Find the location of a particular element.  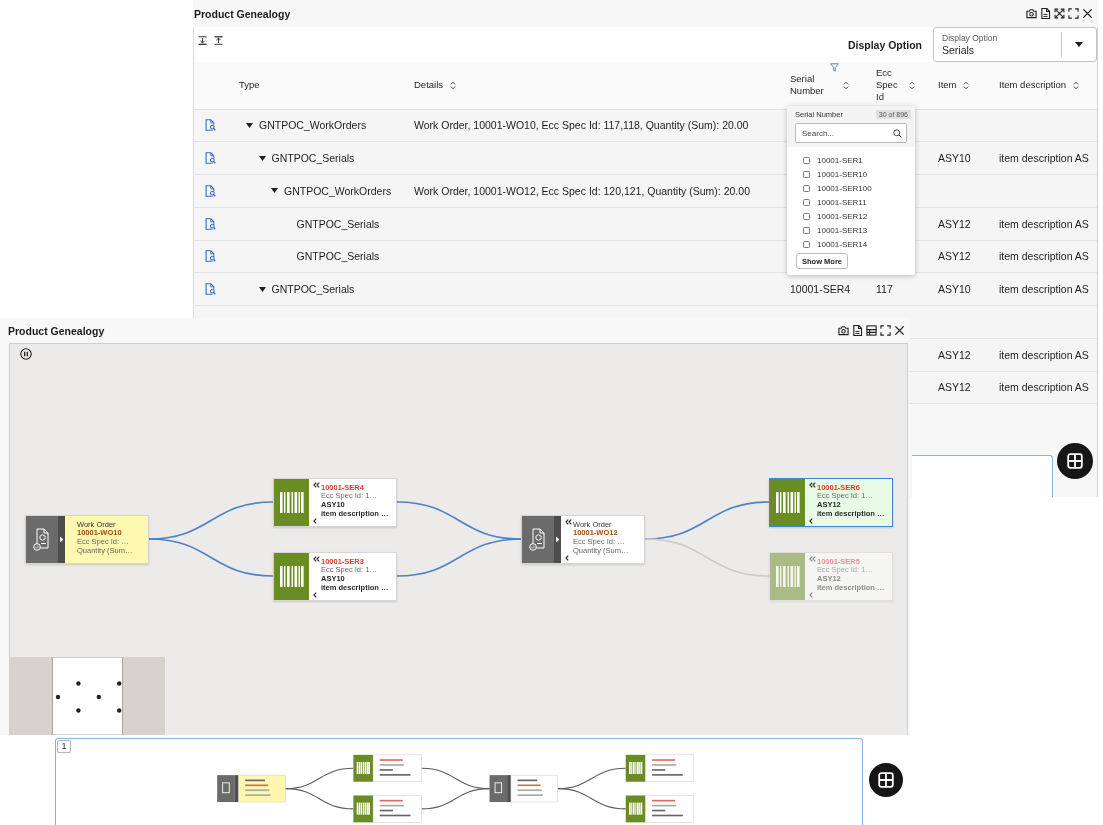

arrow-up-bars-icon is located at coordinates (218, 40).